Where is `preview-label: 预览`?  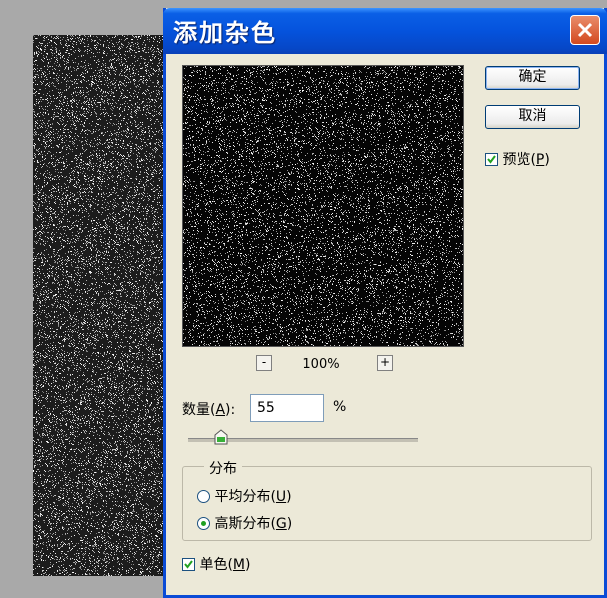
preview-label: 预览 is located at coordinates (516, 160).